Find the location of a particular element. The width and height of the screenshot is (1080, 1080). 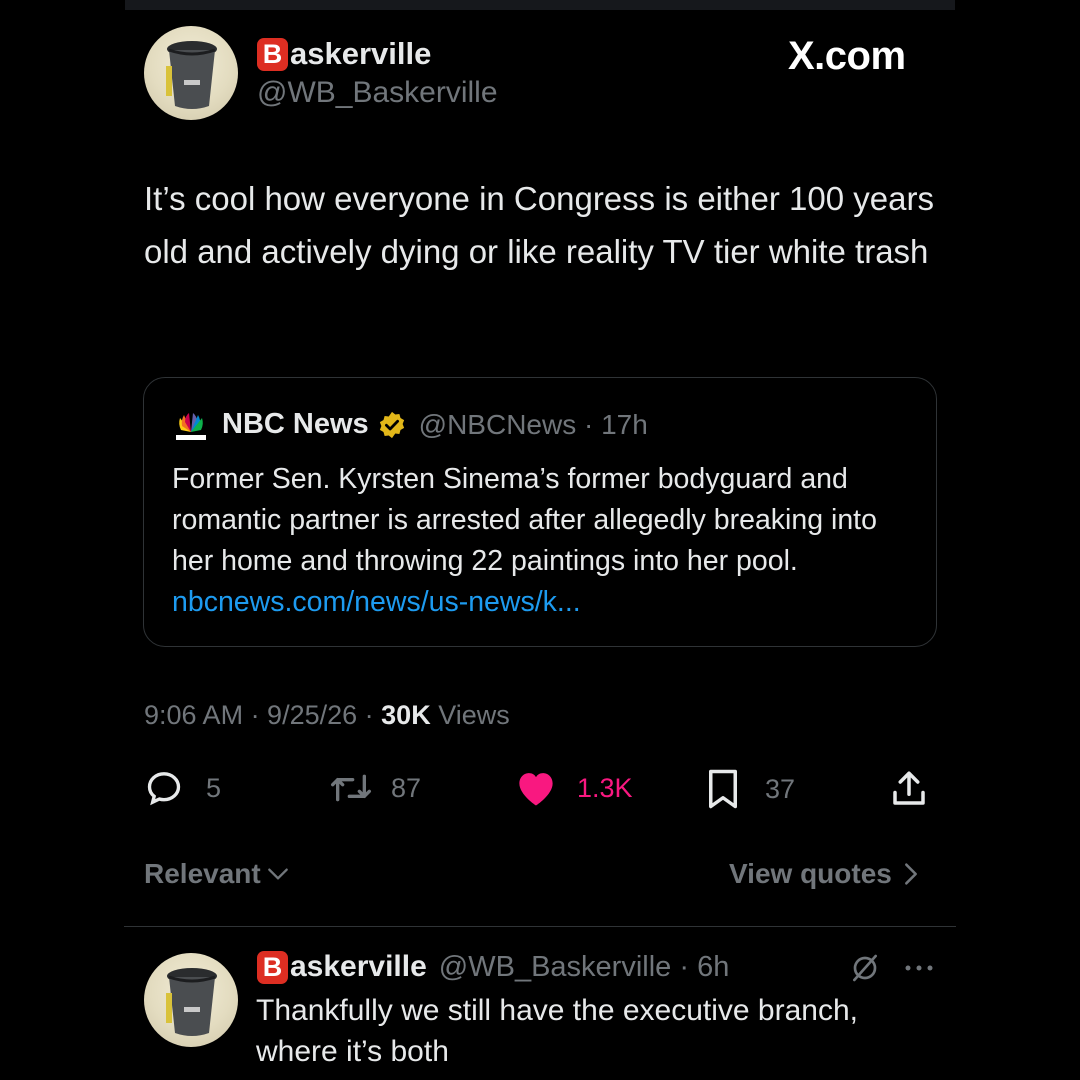

nbc-peacock-icon is located at coordinates (191, 427).